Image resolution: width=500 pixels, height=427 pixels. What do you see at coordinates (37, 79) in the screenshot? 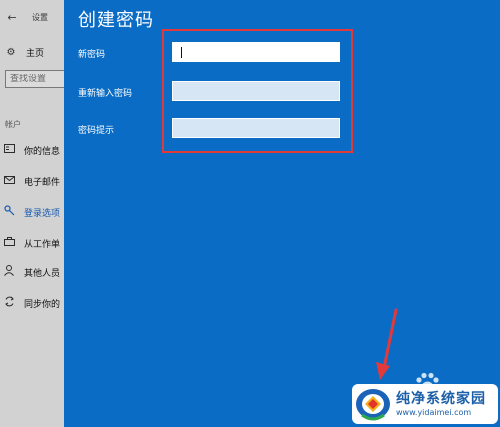
I see `search-input` at bounding box center [37, 79].